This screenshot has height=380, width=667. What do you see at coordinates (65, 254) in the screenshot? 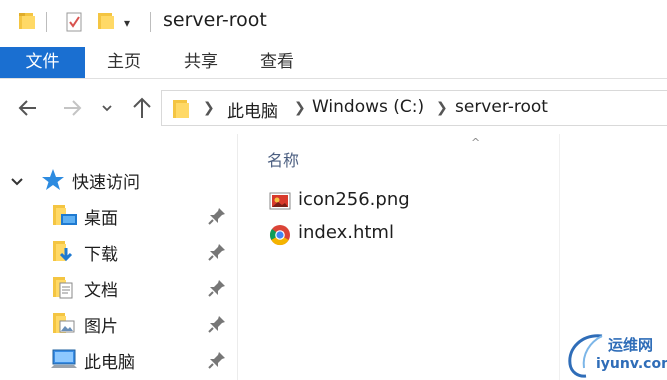
I see `downloads-folder-icon` at bounding box center [65, 254].